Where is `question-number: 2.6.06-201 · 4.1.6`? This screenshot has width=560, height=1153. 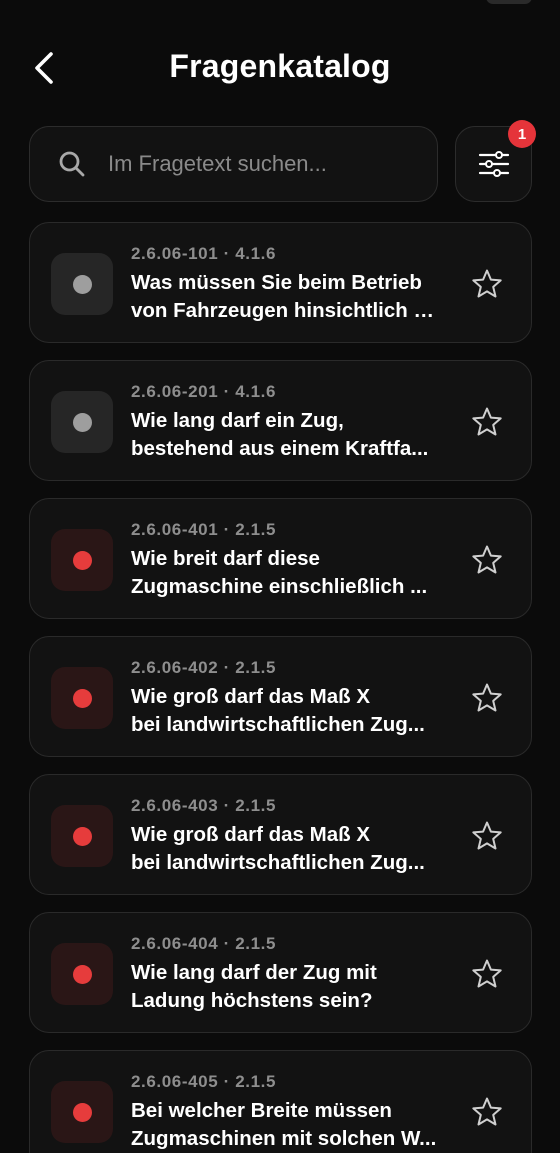 question-number: 2.6.06-201 · 4.1.6 is located at coordinates (204, 391).